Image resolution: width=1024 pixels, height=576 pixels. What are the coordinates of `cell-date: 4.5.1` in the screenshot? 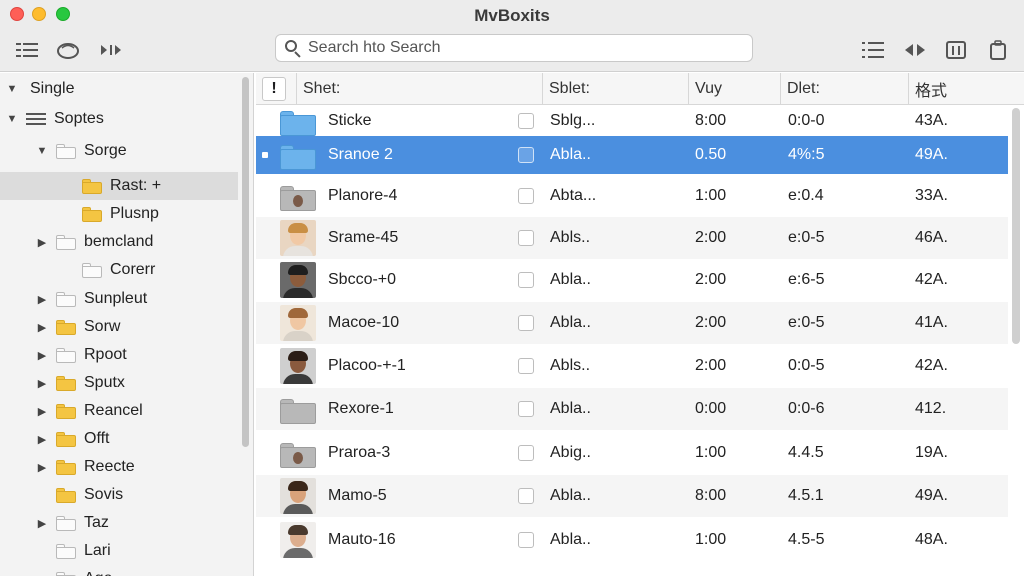 It's located at (806, 495).